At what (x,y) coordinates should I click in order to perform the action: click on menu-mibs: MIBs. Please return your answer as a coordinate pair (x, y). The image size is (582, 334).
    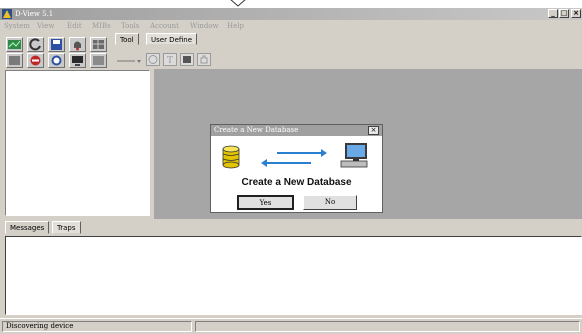
    Looking at the image, I should click on (101, 26).